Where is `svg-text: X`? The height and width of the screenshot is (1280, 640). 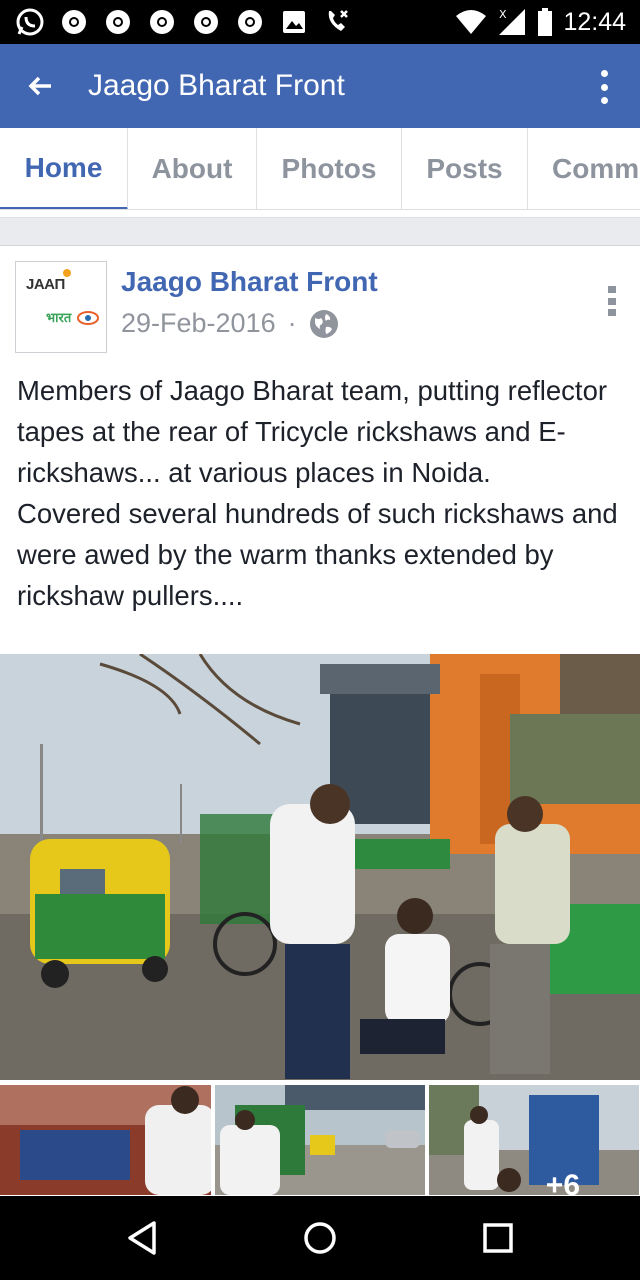 svg-text: X is located at coordinates (503, 14).